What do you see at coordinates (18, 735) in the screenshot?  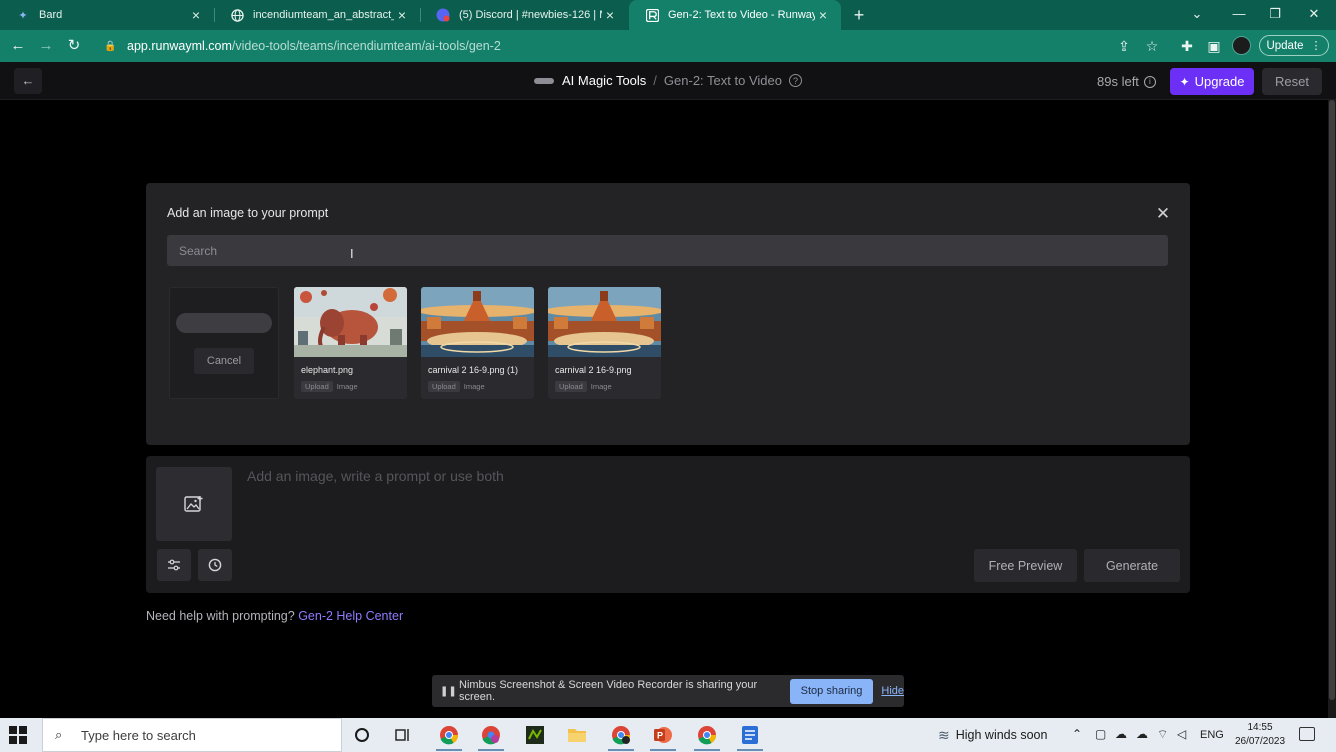 I see `windows-start-icon` at bounding box center [18, 735].